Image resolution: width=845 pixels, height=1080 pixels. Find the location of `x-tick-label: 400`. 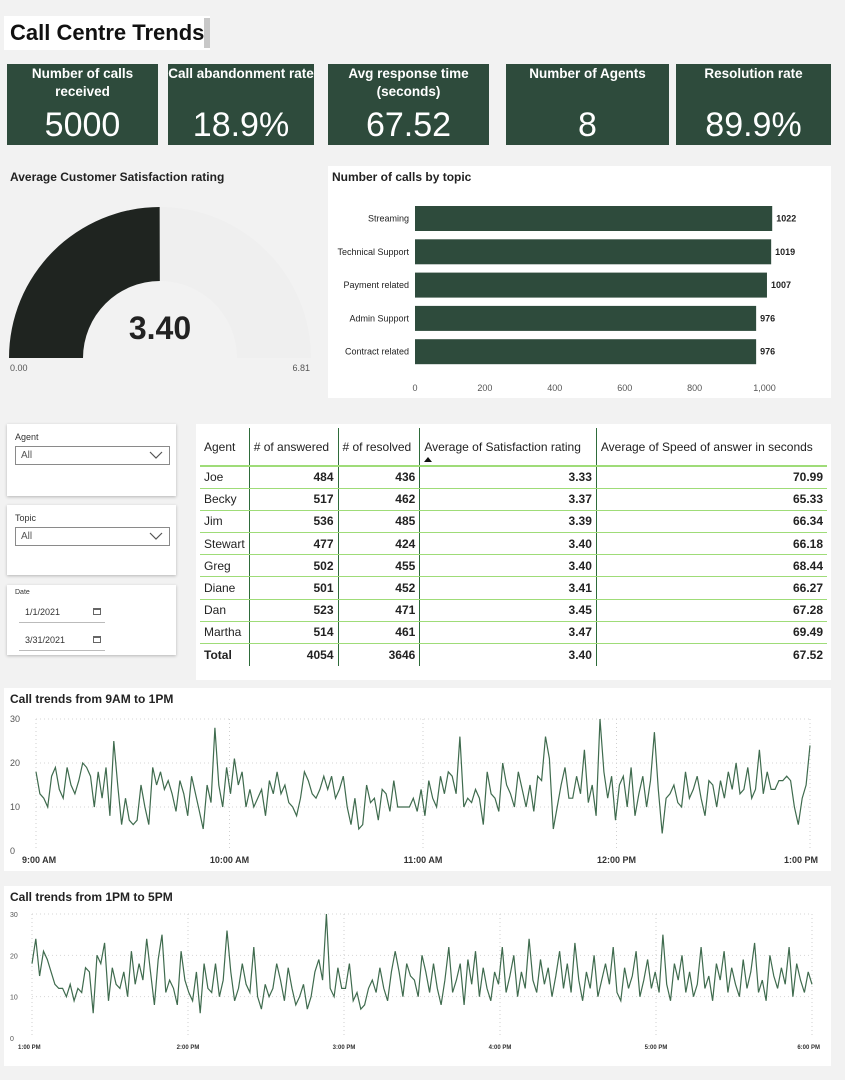

x-tick-label: 400 is located at coordinates (554, 388).